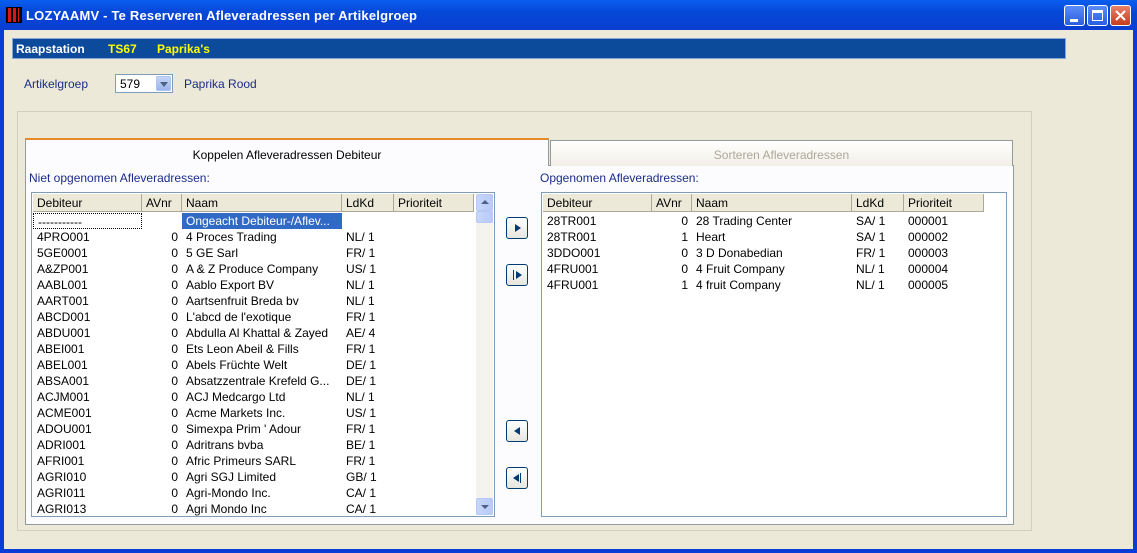 This screenshot has height=553, width=1137. What do you see at coordinates (64, 333) in the screenshot?
I see `cell-debiteur: ABDU001` at bounding box center [64, 333].